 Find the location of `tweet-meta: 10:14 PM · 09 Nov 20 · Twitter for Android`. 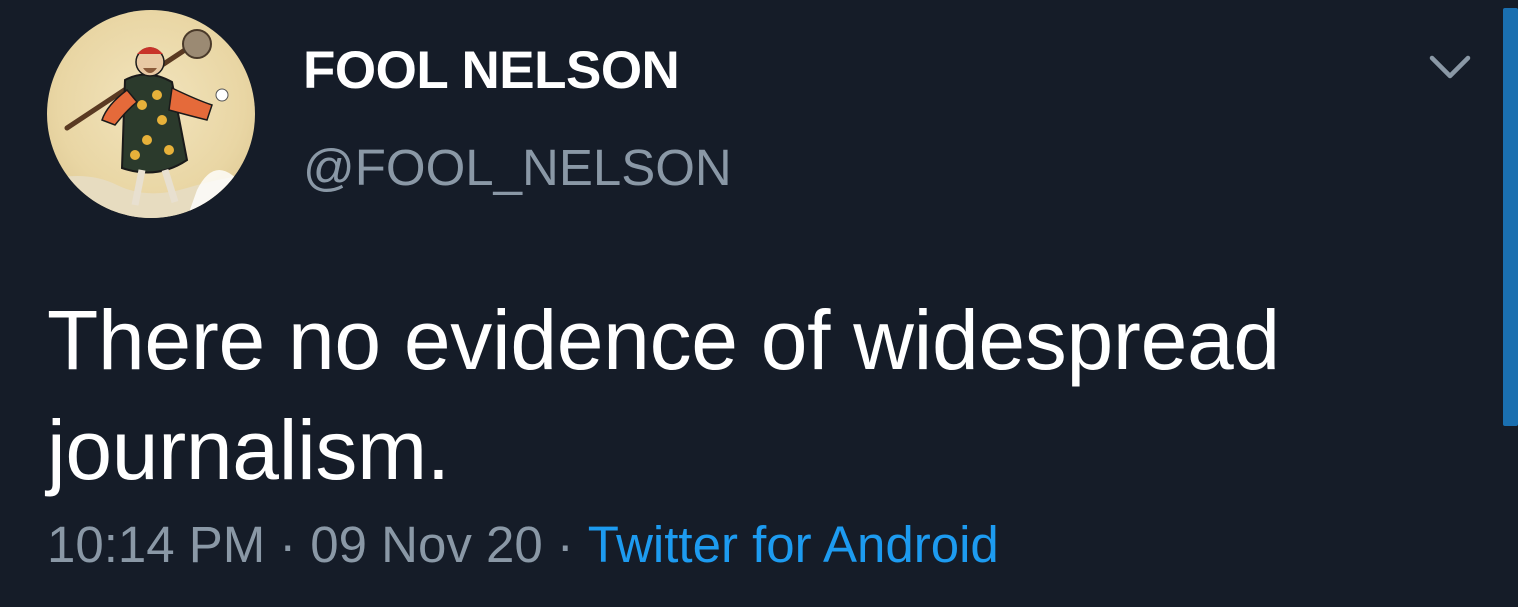

tweet-meta: 10:14 PM · 09 Nov 20 · Twitter for Android is located at coordinates (523, 544).